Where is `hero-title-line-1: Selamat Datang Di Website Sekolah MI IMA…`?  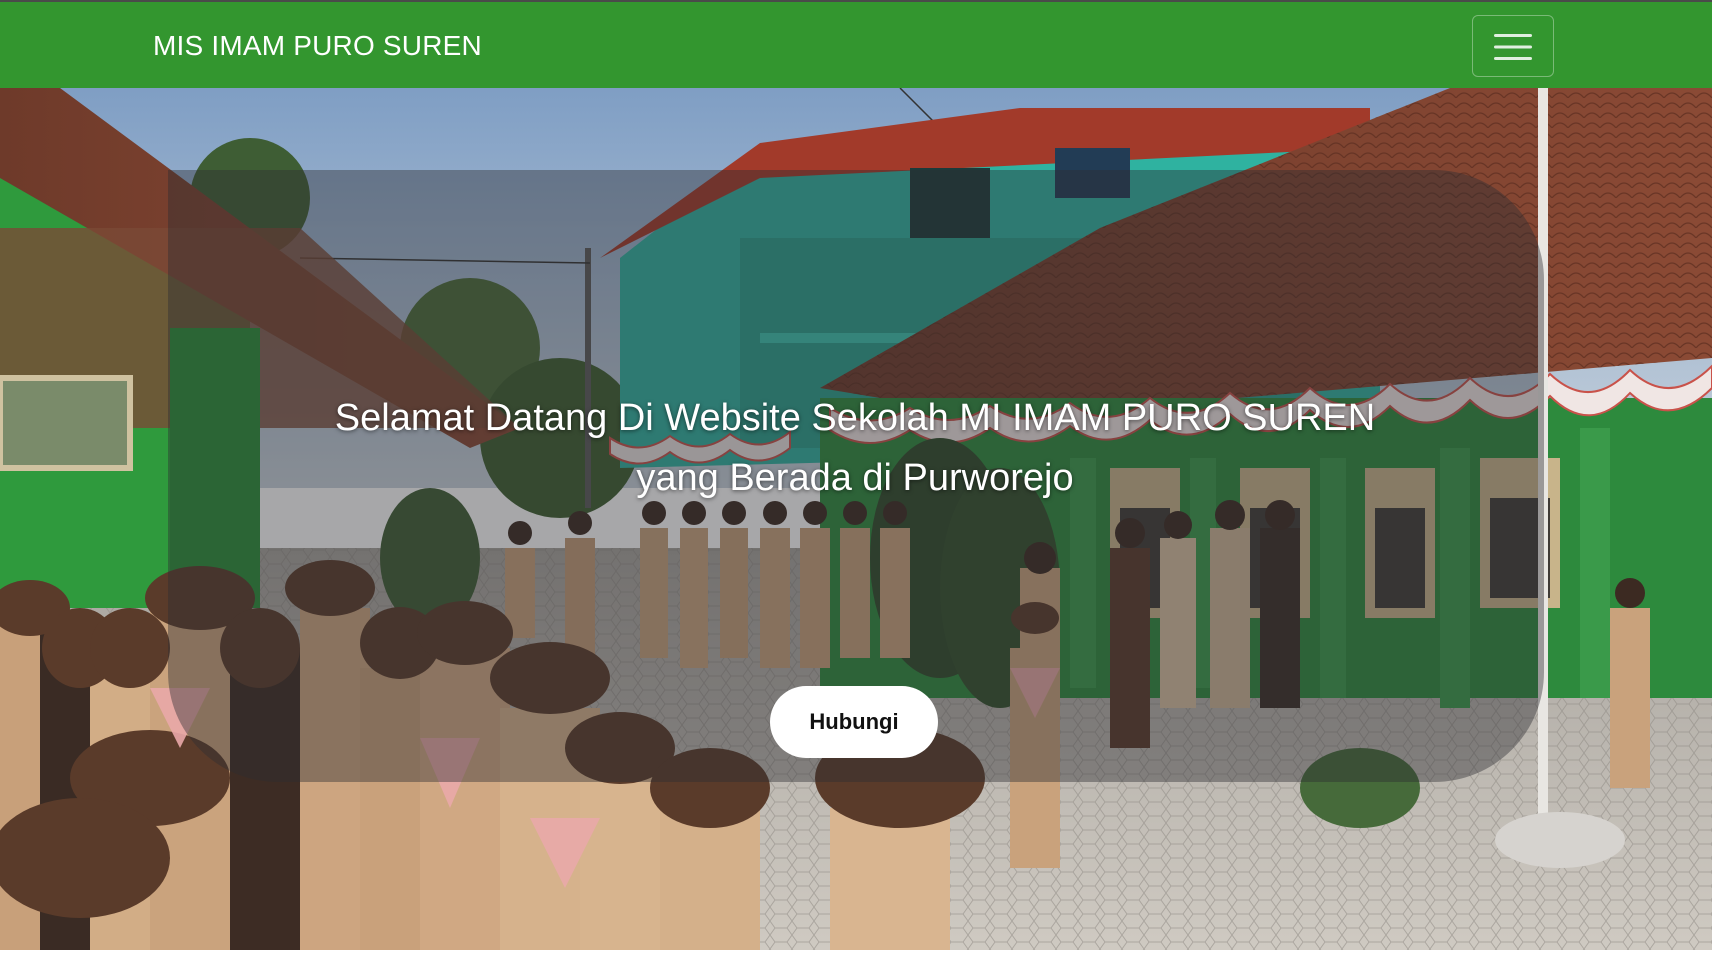 hero-title-line-1: Selamat Datang Di Website Sekolah MI IMA… is located at coordinates (855, 418).